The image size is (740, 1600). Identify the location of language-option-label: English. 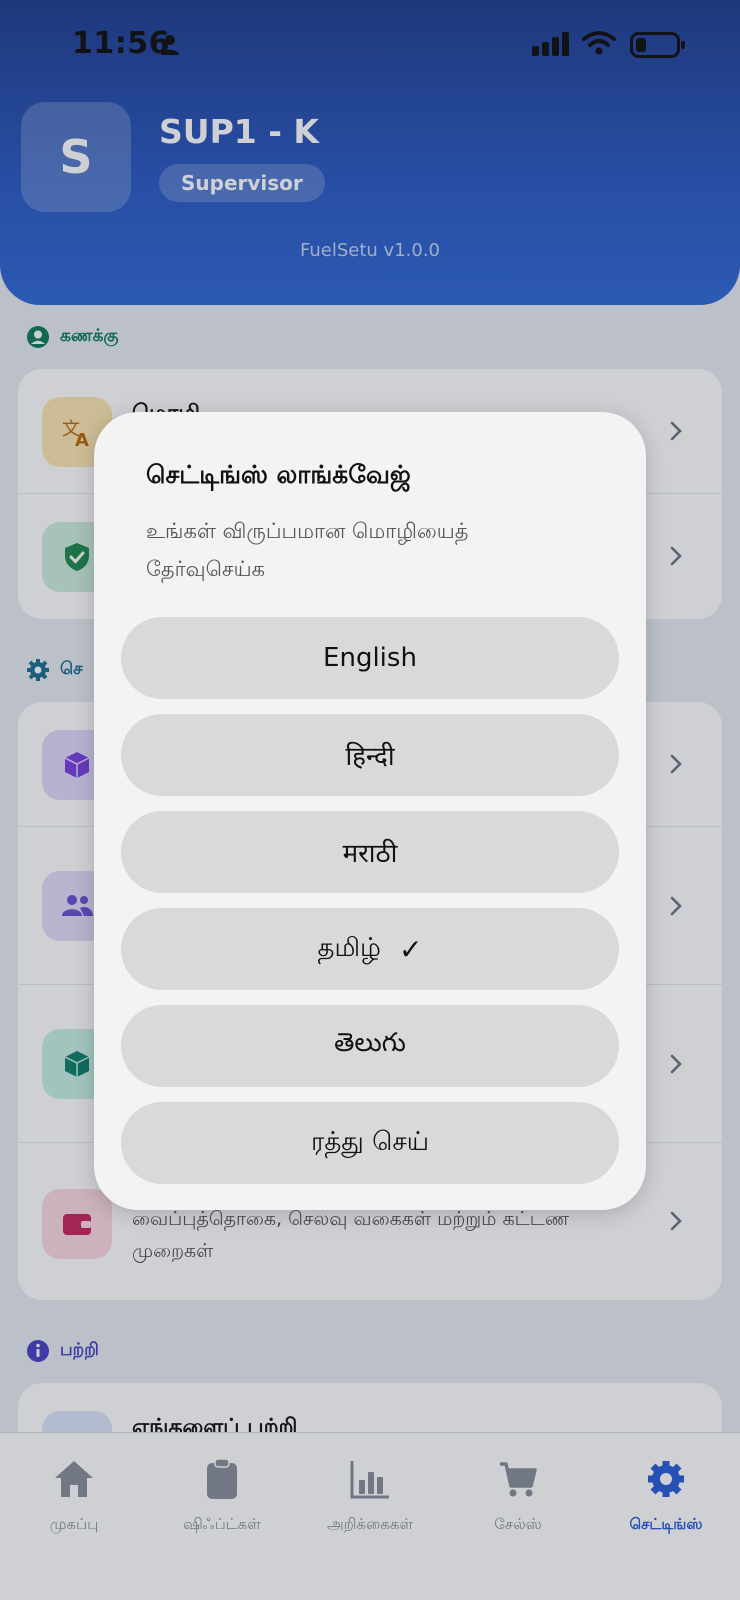
(370, 658).